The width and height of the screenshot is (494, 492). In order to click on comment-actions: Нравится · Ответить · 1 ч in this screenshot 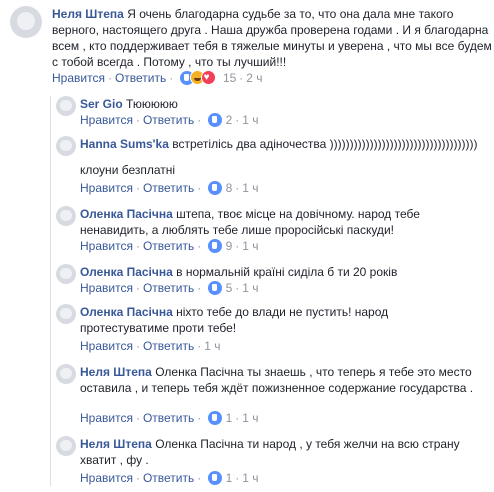, I will do `click(150, 346)`.